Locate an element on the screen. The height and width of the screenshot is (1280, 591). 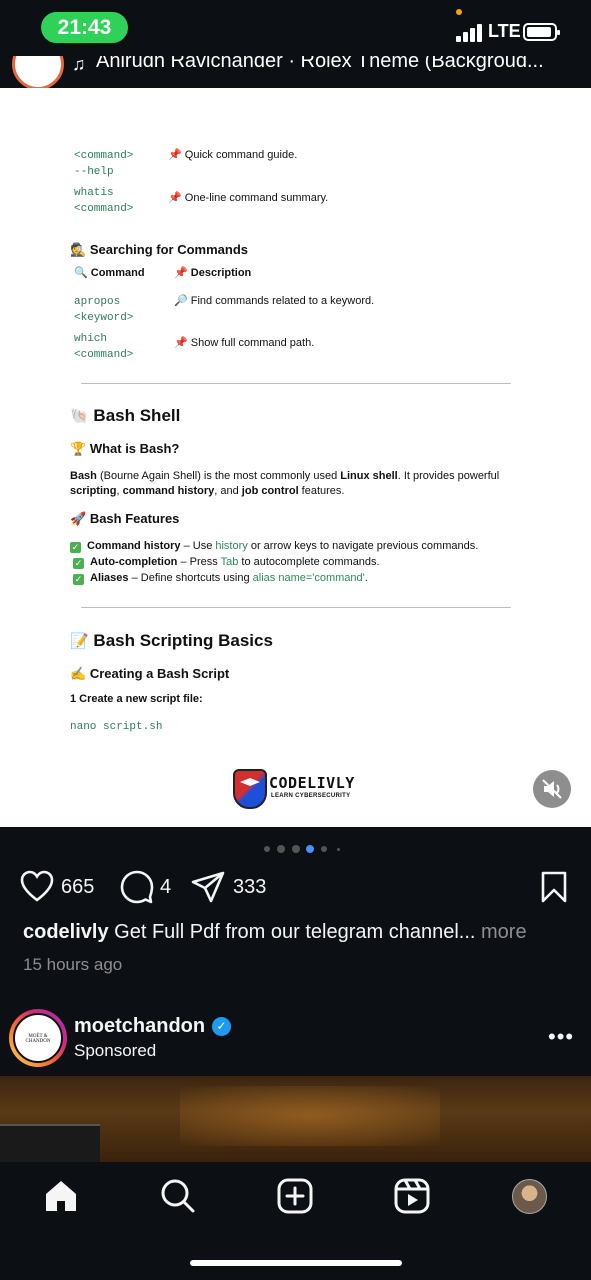
magnifier-icon: 🔎 is located at coordinates (181, 301).